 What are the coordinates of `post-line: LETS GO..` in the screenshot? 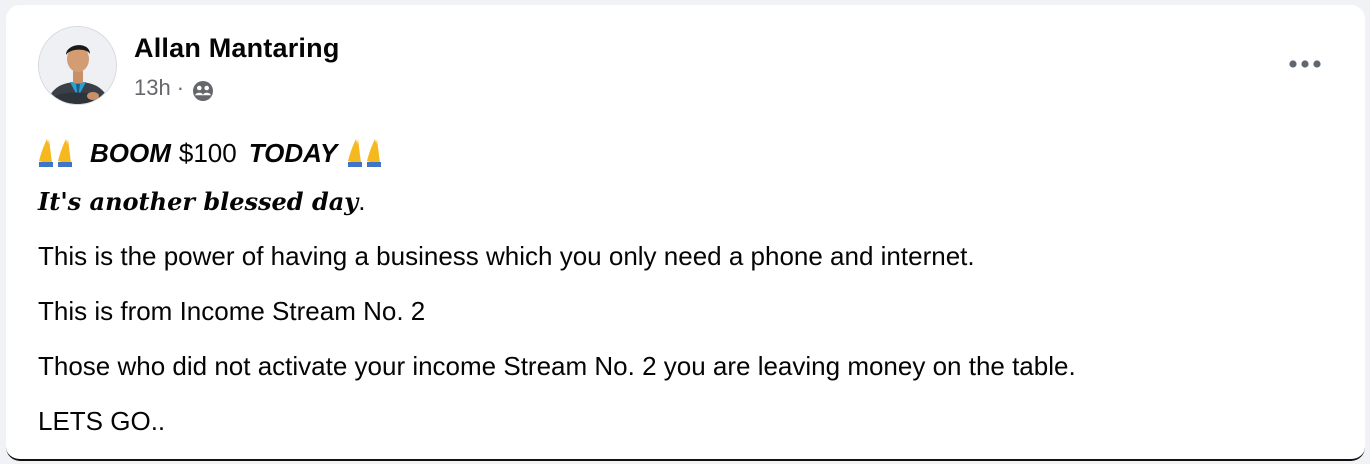 It's located at (102, 421).